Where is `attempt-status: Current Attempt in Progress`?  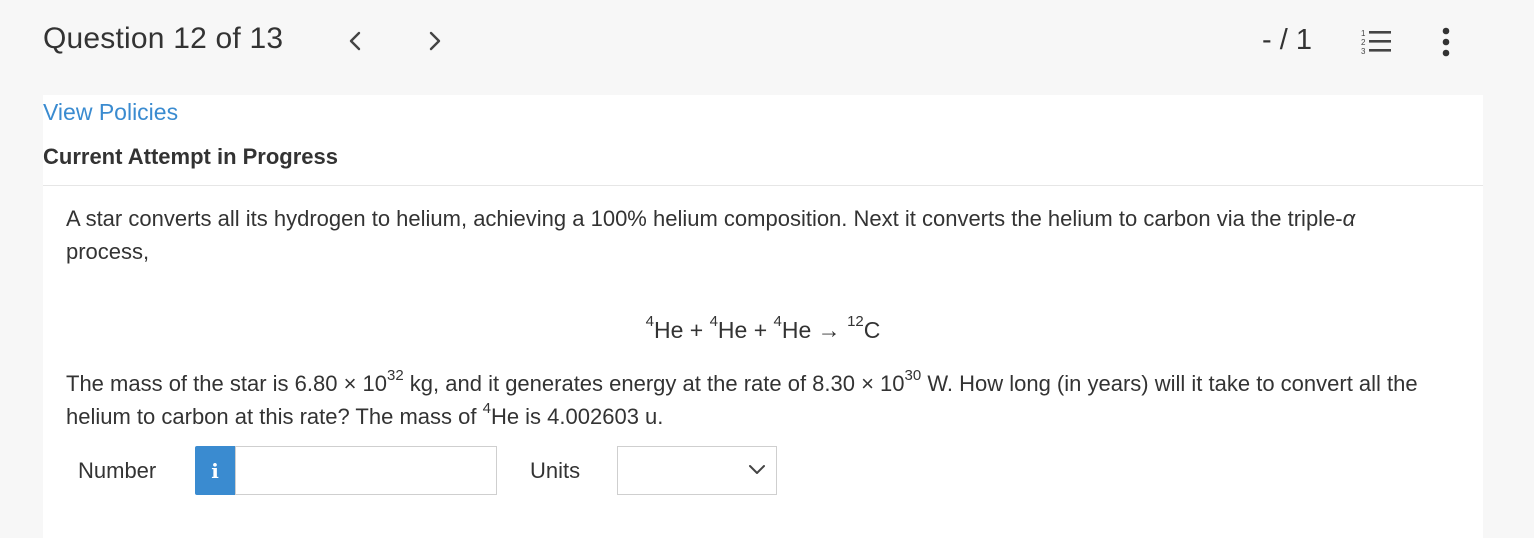
attempt-status: Current Attempt in Progress is located at coordinates (191, 156).